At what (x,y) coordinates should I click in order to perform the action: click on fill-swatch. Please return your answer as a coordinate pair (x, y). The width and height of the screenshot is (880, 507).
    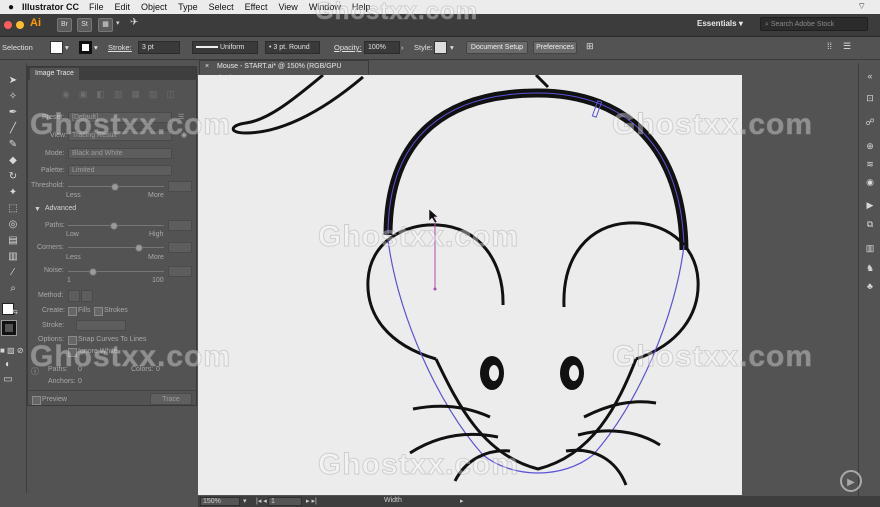
    Looking at the image, I should click on (56, 47).